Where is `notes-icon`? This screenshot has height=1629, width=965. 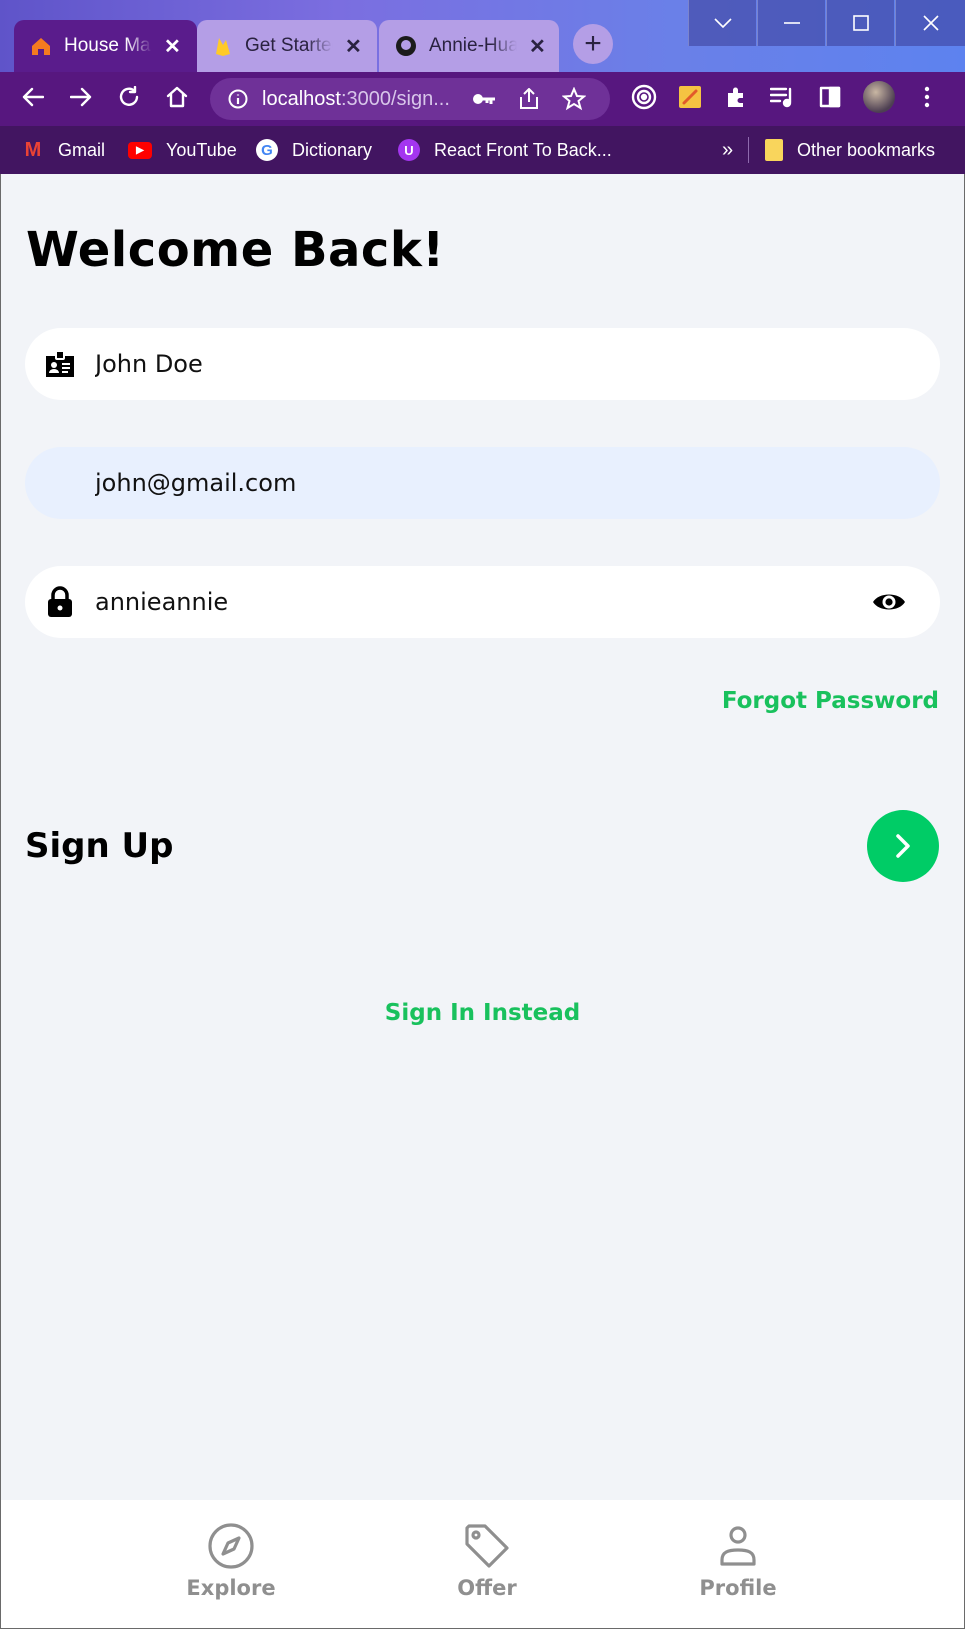 notes-icon is located at coordinates (690, 97).